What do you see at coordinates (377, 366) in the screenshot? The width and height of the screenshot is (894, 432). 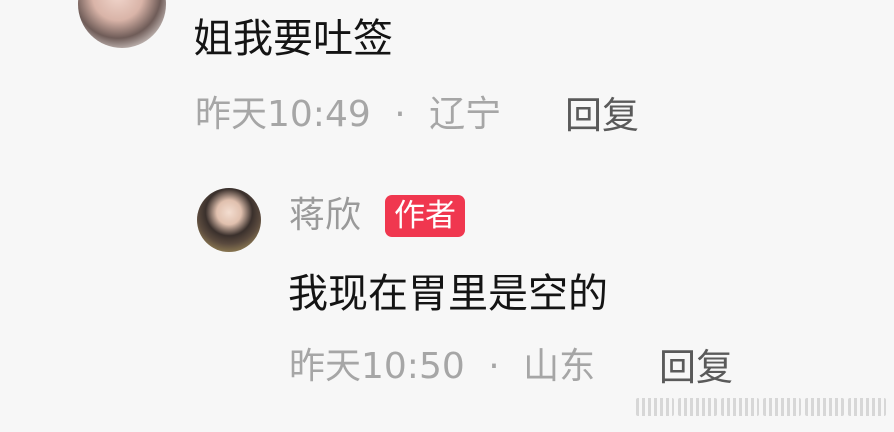 I see `reply-time: 昨天10:50` at bounding box center [377, 366].